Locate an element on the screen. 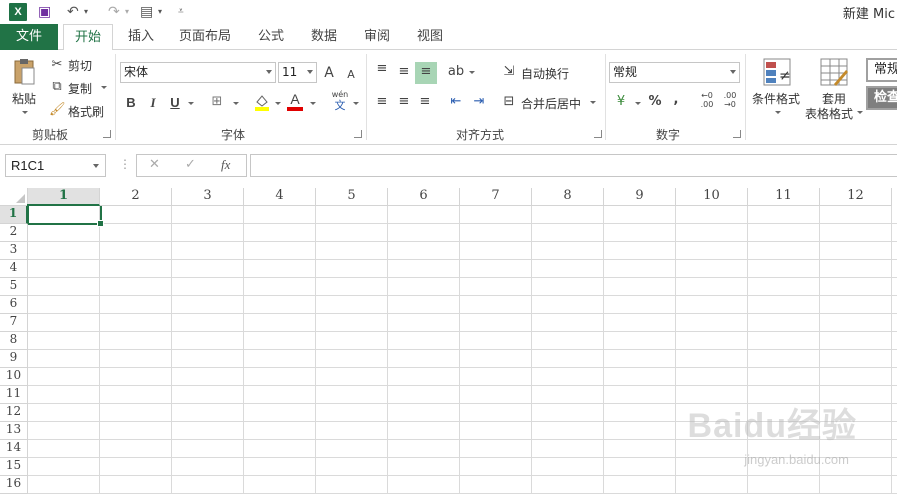  currency-dropdown-icon is located at coordinates (638, 103).